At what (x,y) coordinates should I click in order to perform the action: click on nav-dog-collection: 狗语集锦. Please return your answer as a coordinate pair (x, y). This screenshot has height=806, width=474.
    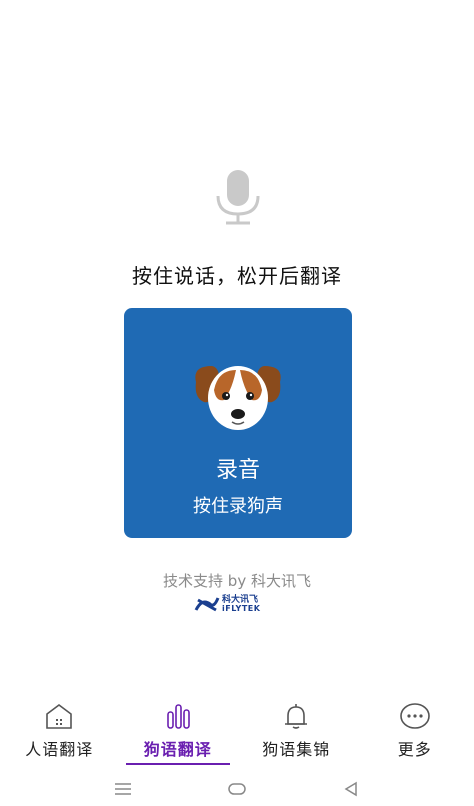
    Looking at the image, I should click on (296, 732).